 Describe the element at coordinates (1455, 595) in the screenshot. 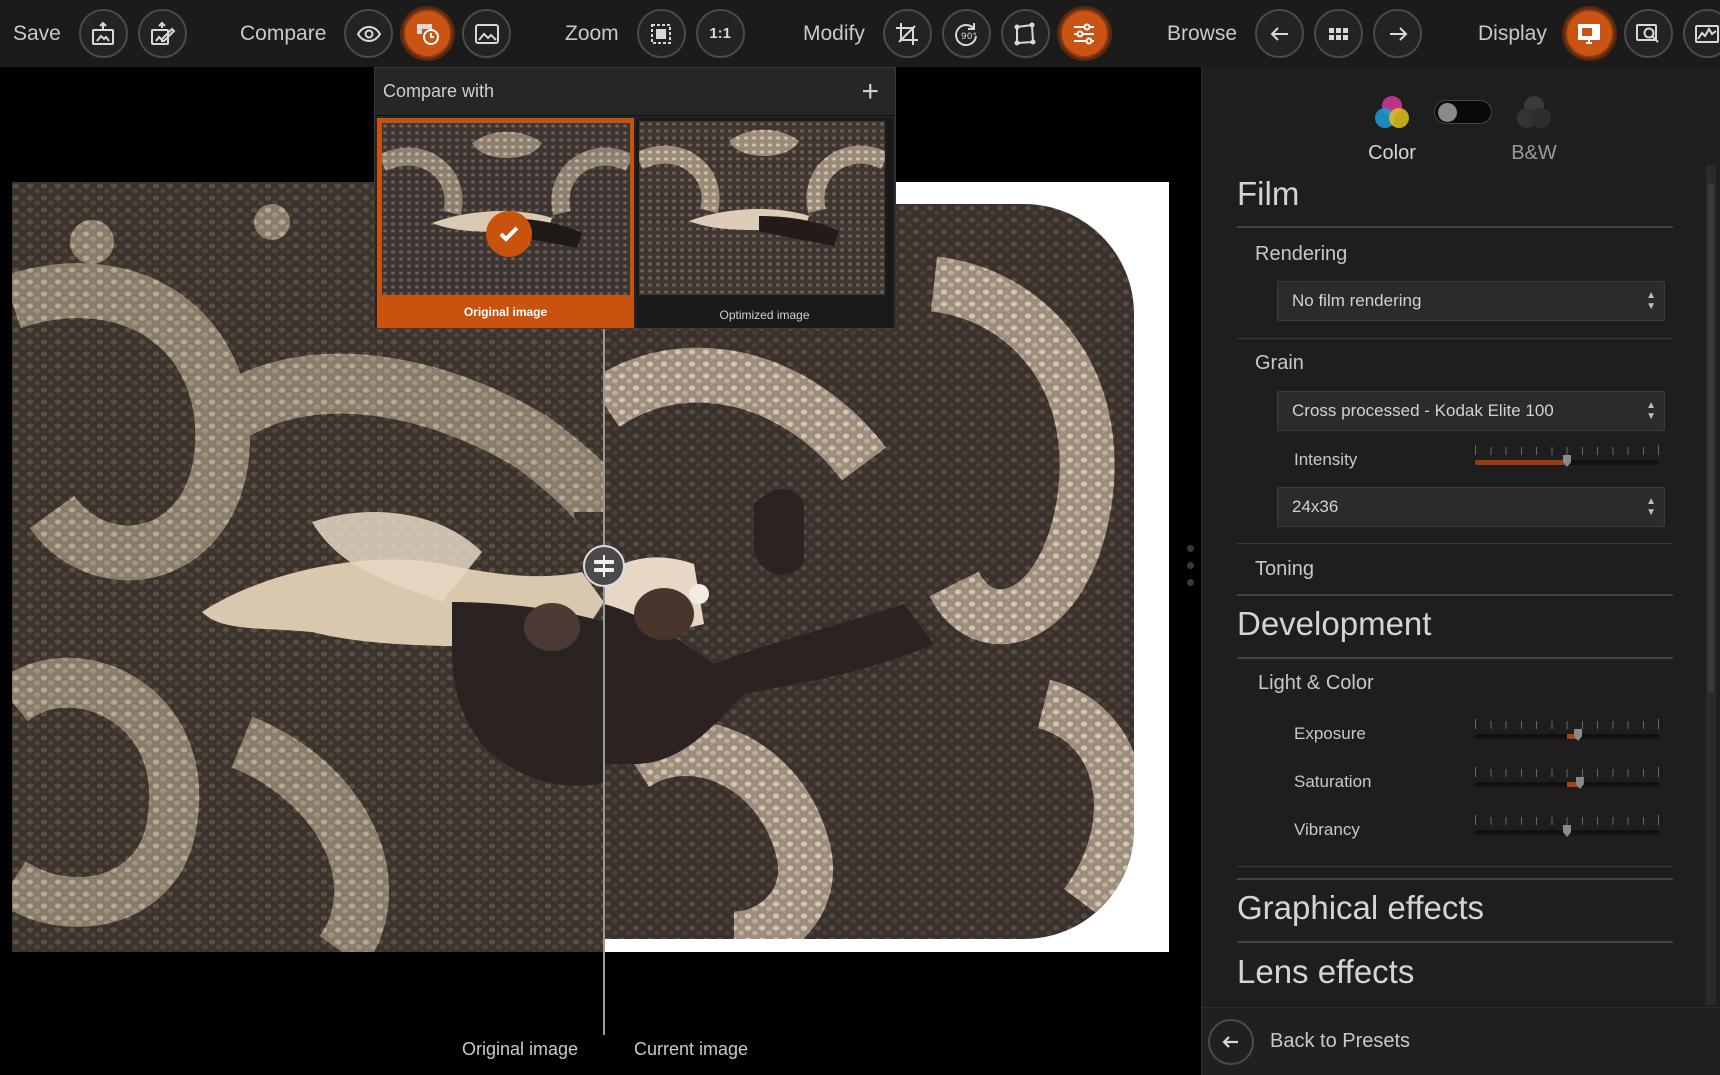

I see `toning-divider` at that location.